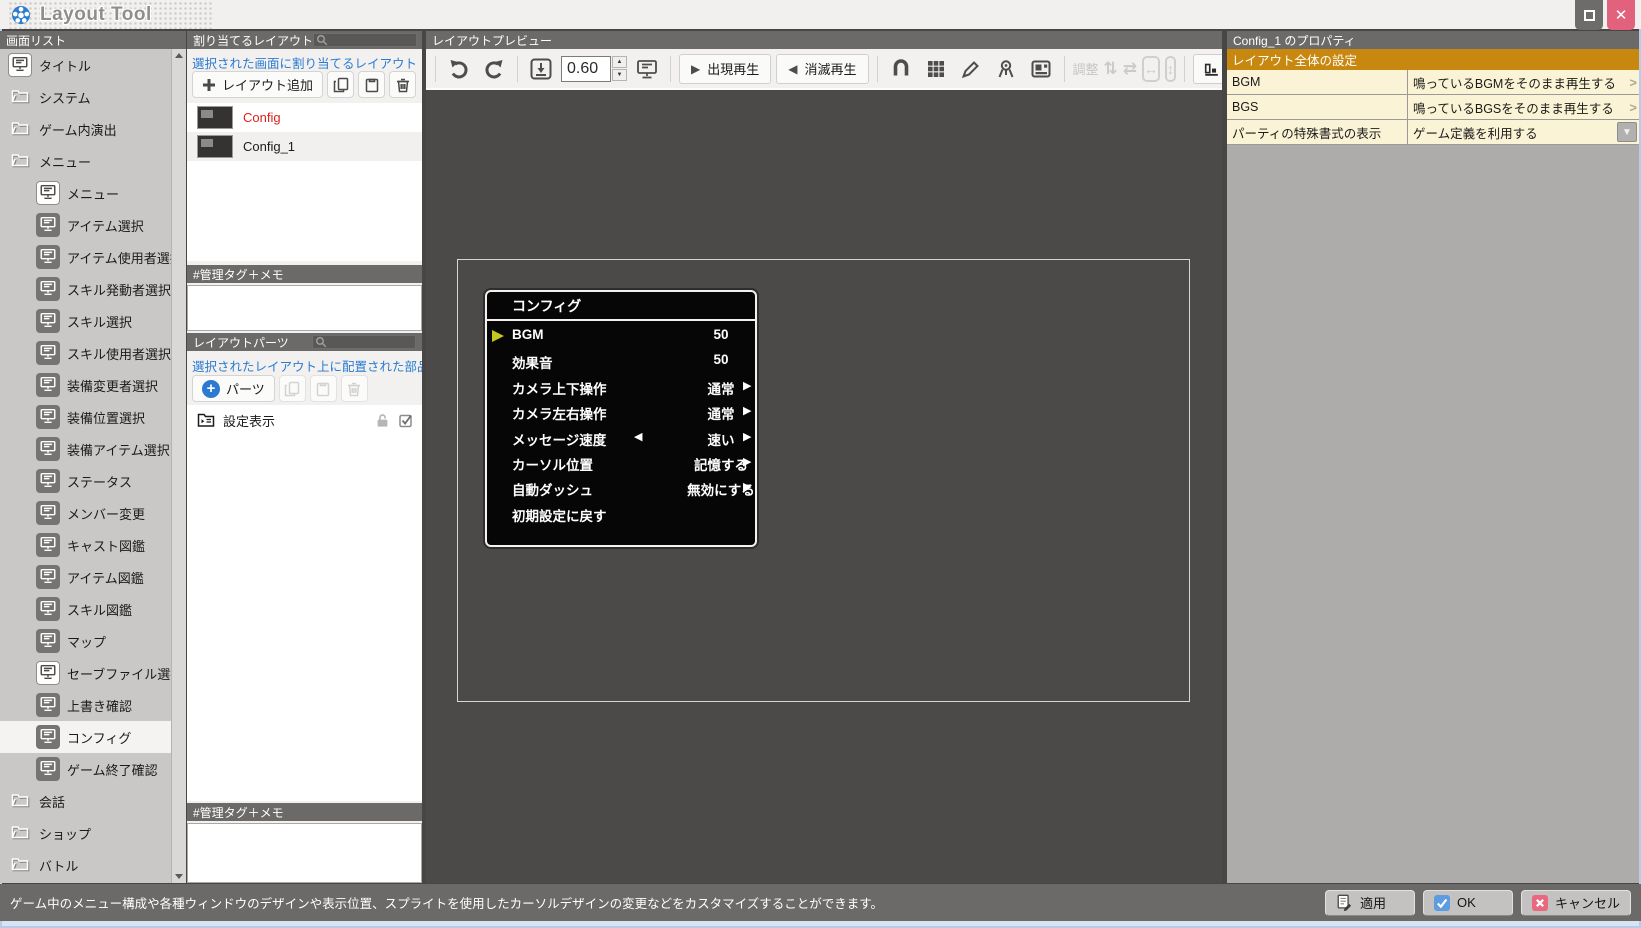 This screenshot has width=1641, height=928. I want to click on magnet-button, so click(901, 69).